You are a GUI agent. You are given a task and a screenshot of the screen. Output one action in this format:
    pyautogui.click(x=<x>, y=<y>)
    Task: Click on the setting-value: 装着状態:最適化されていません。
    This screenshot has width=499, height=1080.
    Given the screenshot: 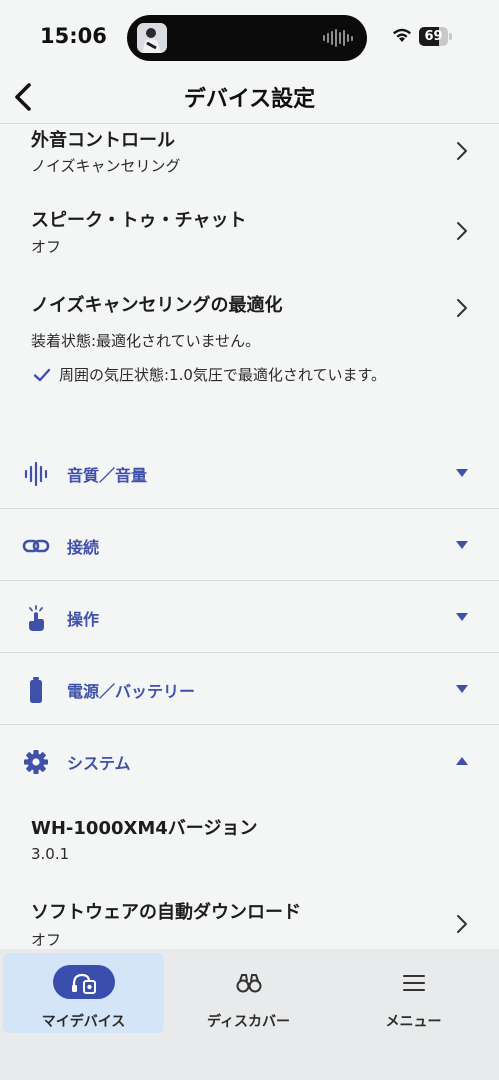 What is the action you would take?
    pyautogui.click(x=146, y=341)
    